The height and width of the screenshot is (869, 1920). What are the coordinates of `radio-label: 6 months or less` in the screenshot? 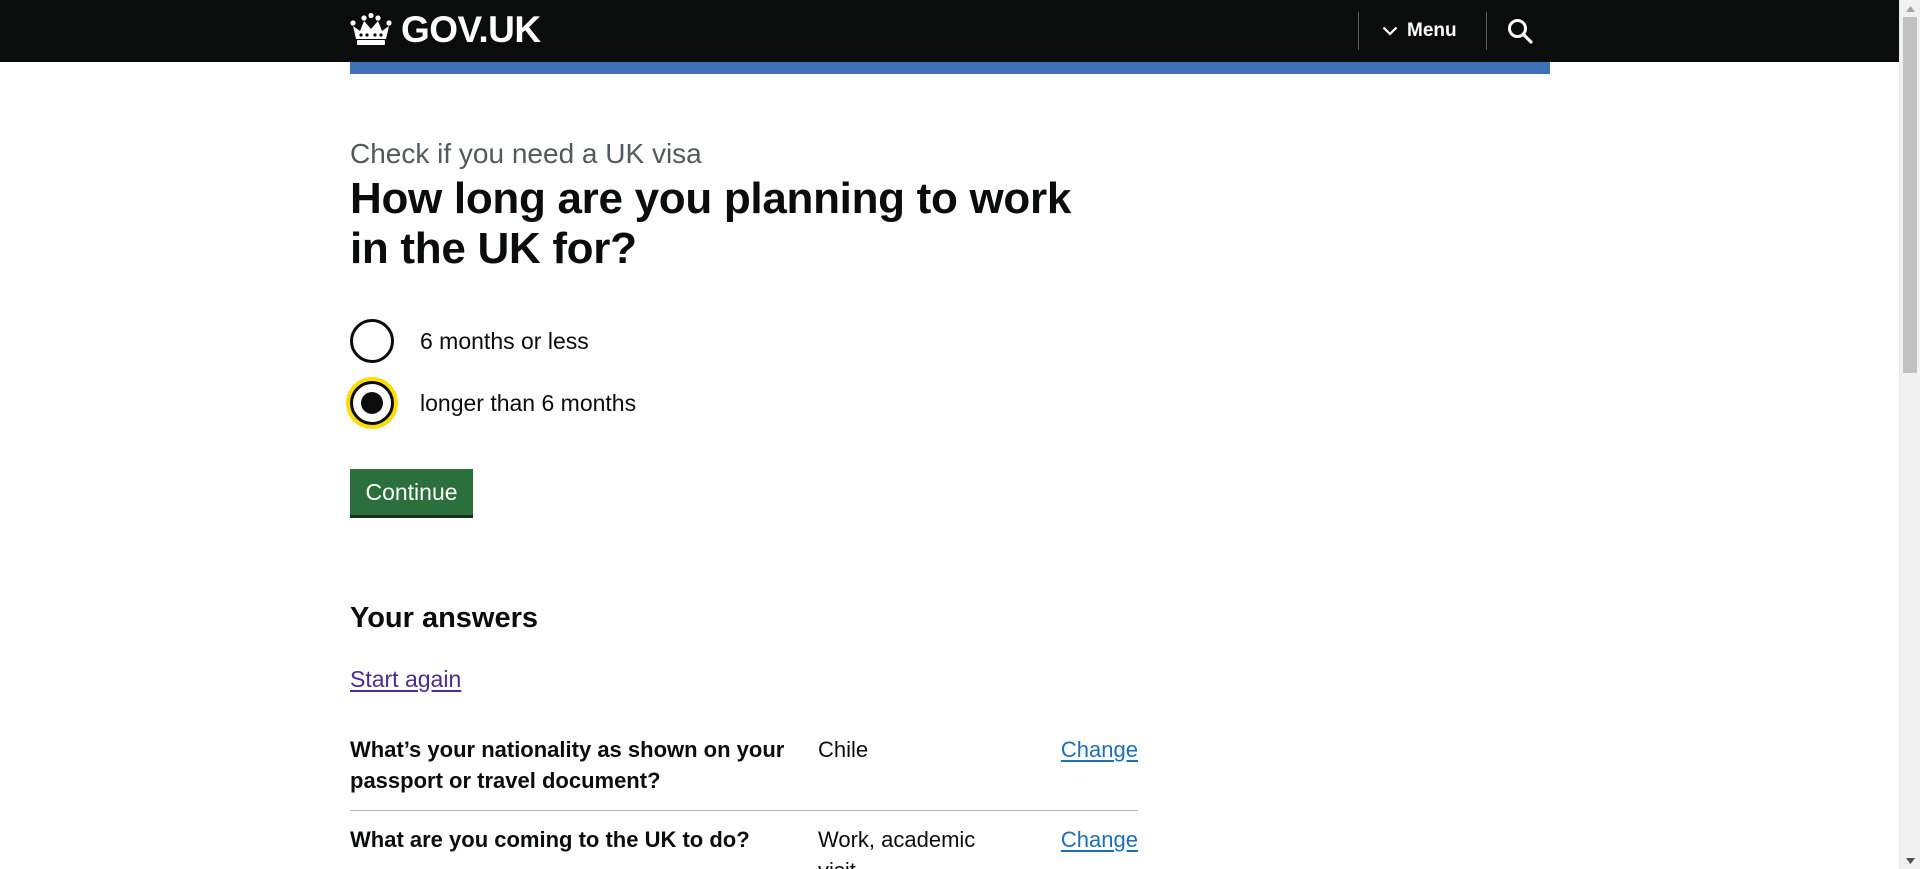 It's located at (504, 340).